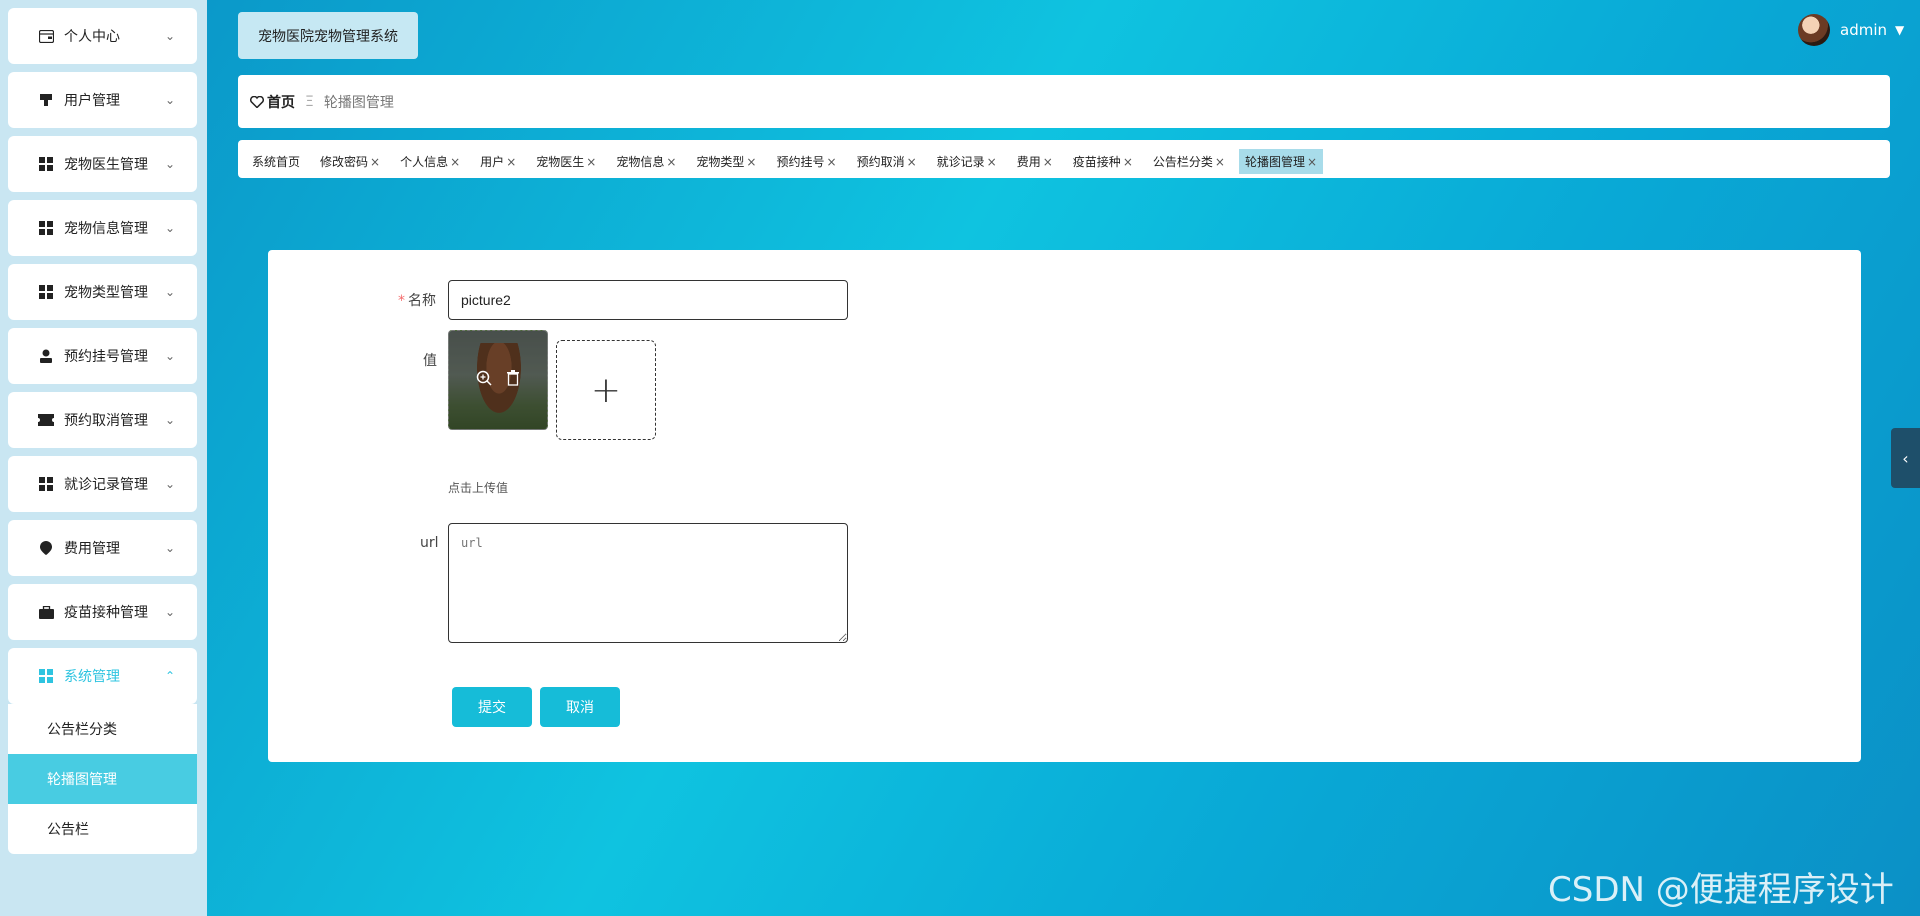  Describe the element at coordinates (46, 36) in the screenshot. I see `wallet-icon` at that location.